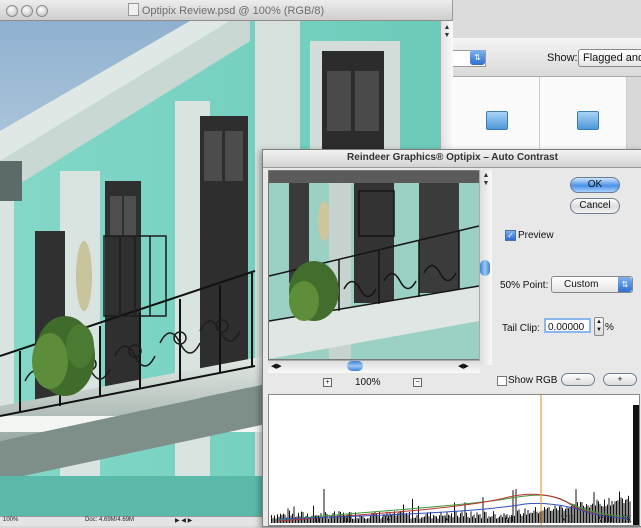 Image resolution: width=641 pixels, height=528 pixels. Describe the element at coordinates (477, 57) in the screenshot. I see `chevron-updown-icon: ⇅` at that location.